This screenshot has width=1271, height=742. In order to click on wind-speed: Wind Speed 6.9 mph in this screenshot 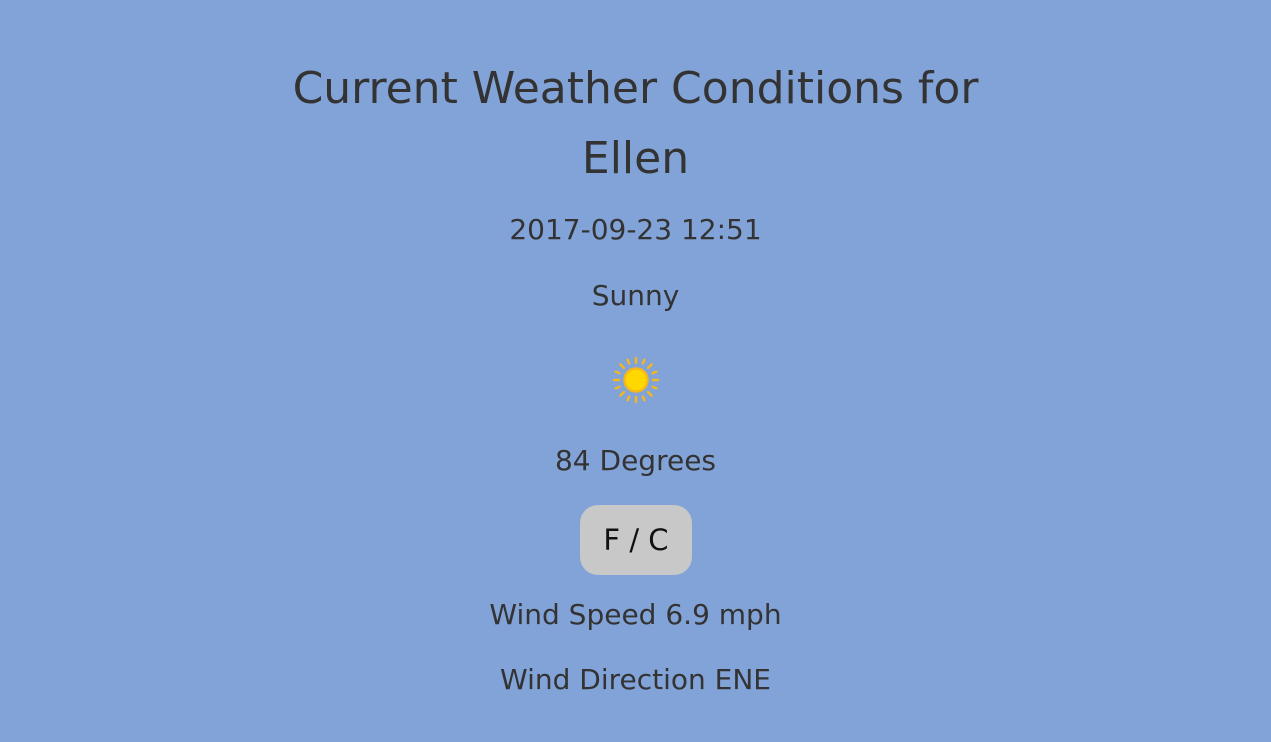, I will do `click(635, 614)`.